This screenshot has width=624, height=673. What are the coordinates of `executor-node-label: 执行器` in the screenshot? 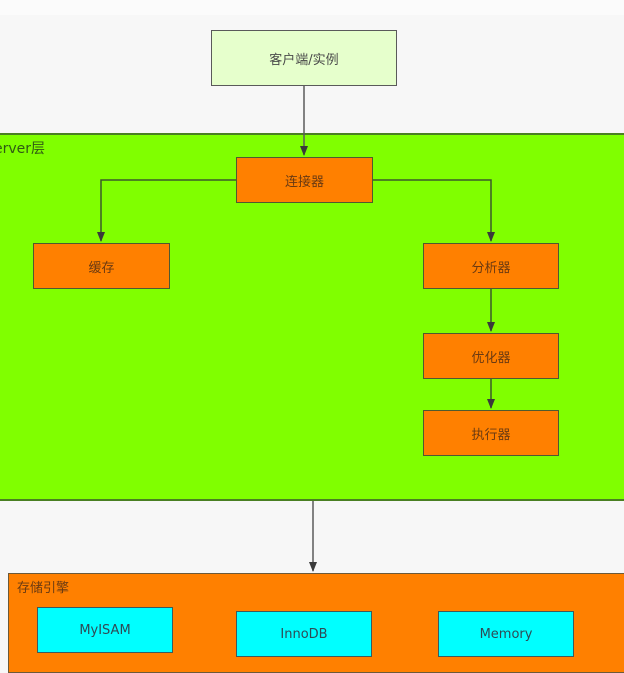 It's located at (491, 435).